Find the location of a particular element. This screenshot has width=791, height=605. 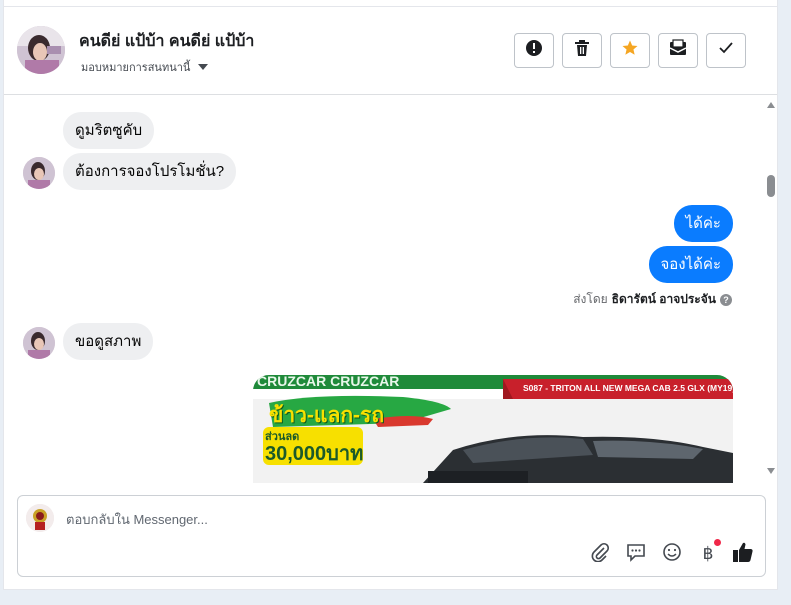

attach-button is located at coordinates (600, 554).